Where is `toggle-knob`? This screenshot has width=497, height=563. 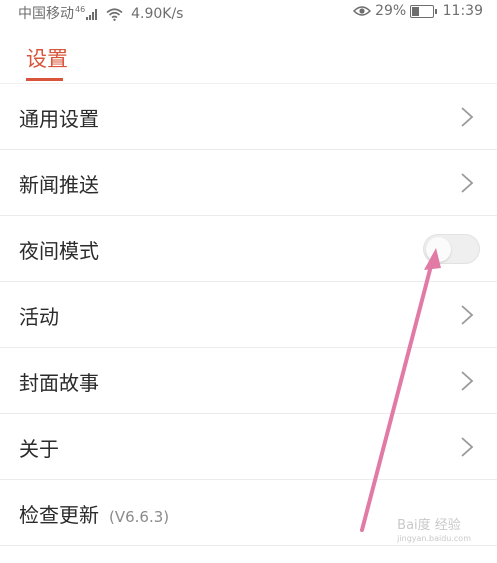
toggle-knob is located at coordinates (438, 249).